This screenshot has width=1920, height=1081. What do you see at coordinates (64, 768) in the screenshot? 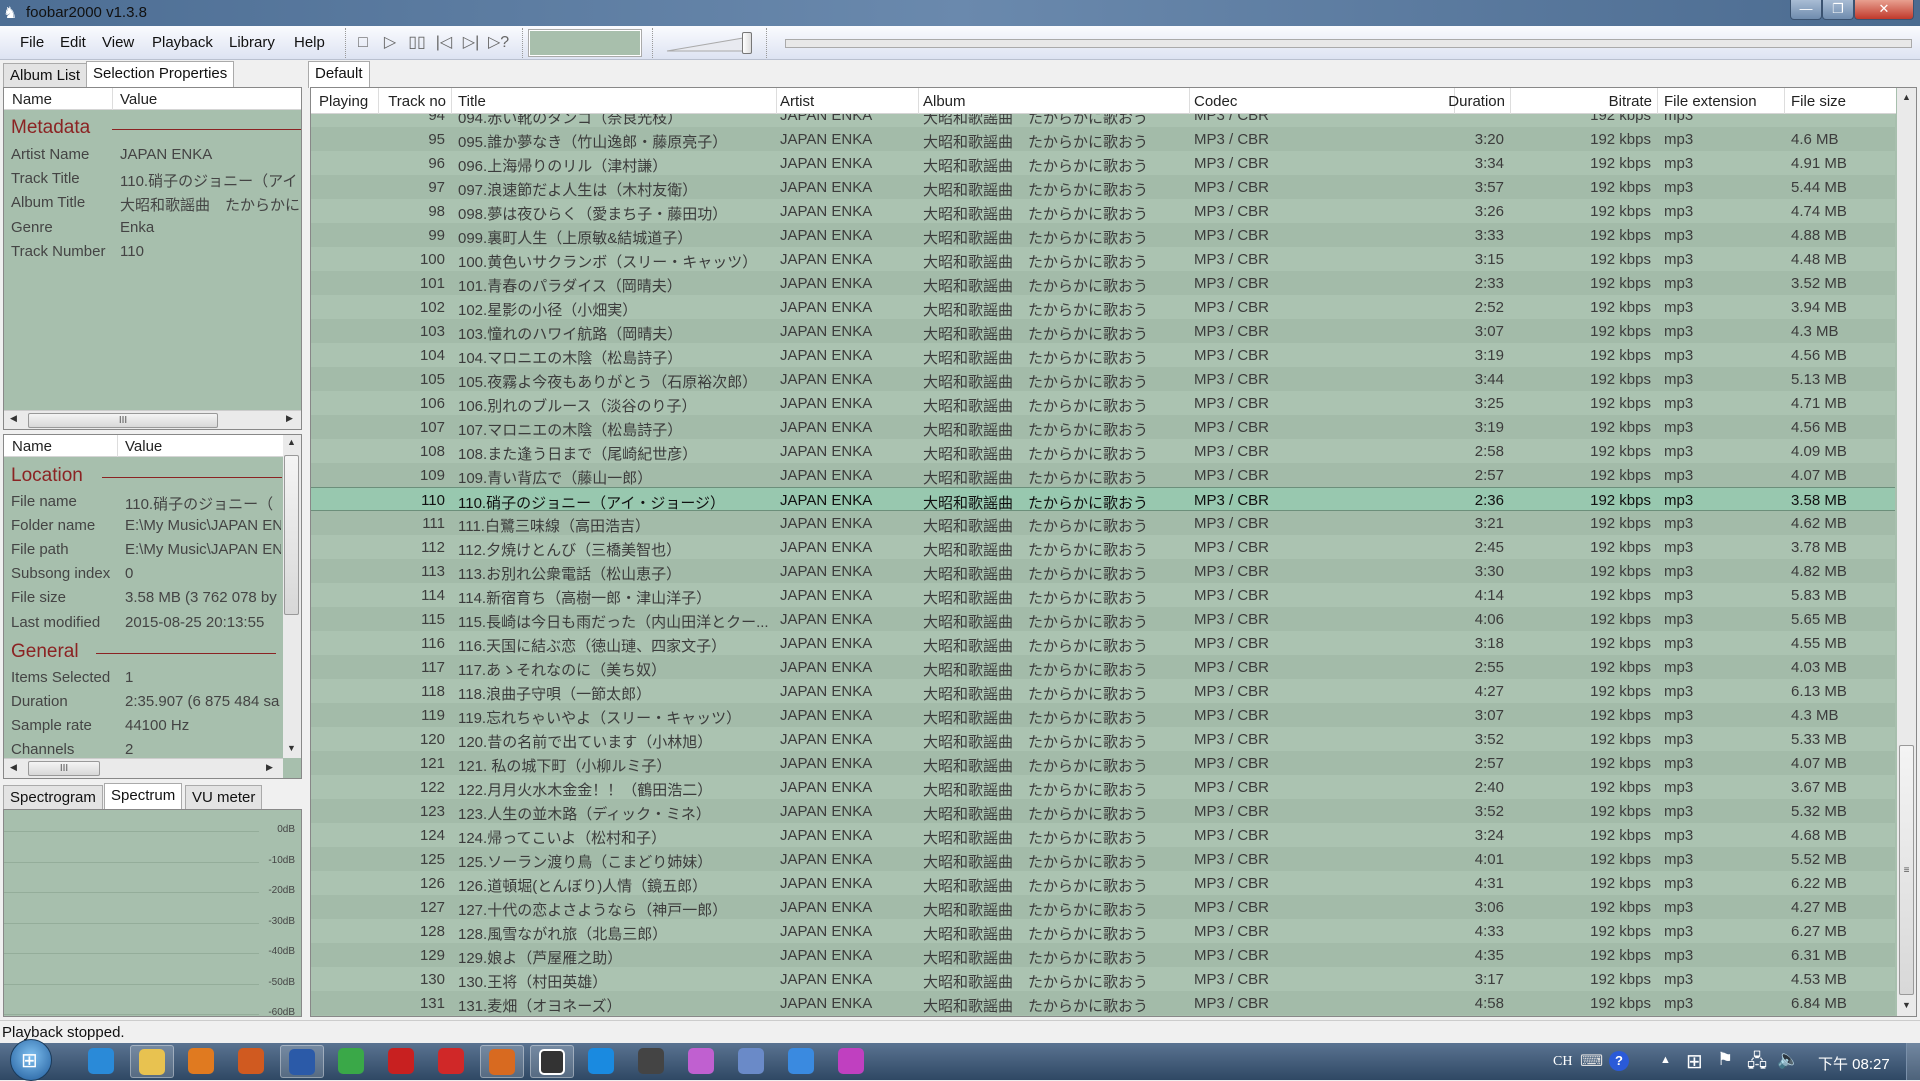
I see `scroll-thumb: III` at bounding box center [64, 768].